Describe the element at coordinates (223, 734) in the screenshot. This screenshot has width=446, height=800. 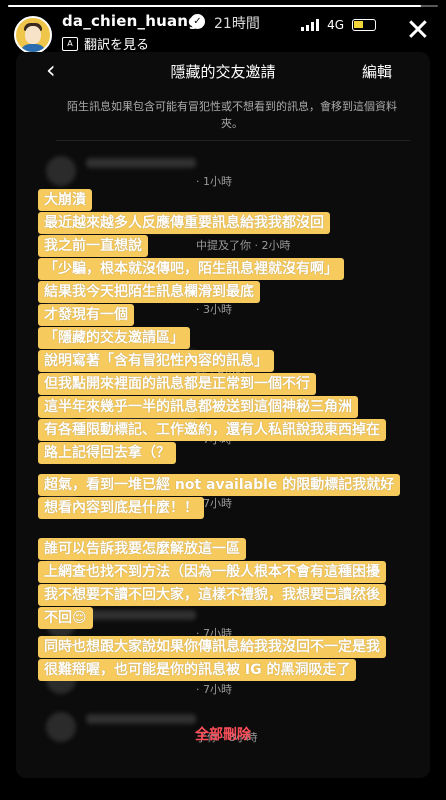
I see `delete-all-button: 全部刪除` at that location.